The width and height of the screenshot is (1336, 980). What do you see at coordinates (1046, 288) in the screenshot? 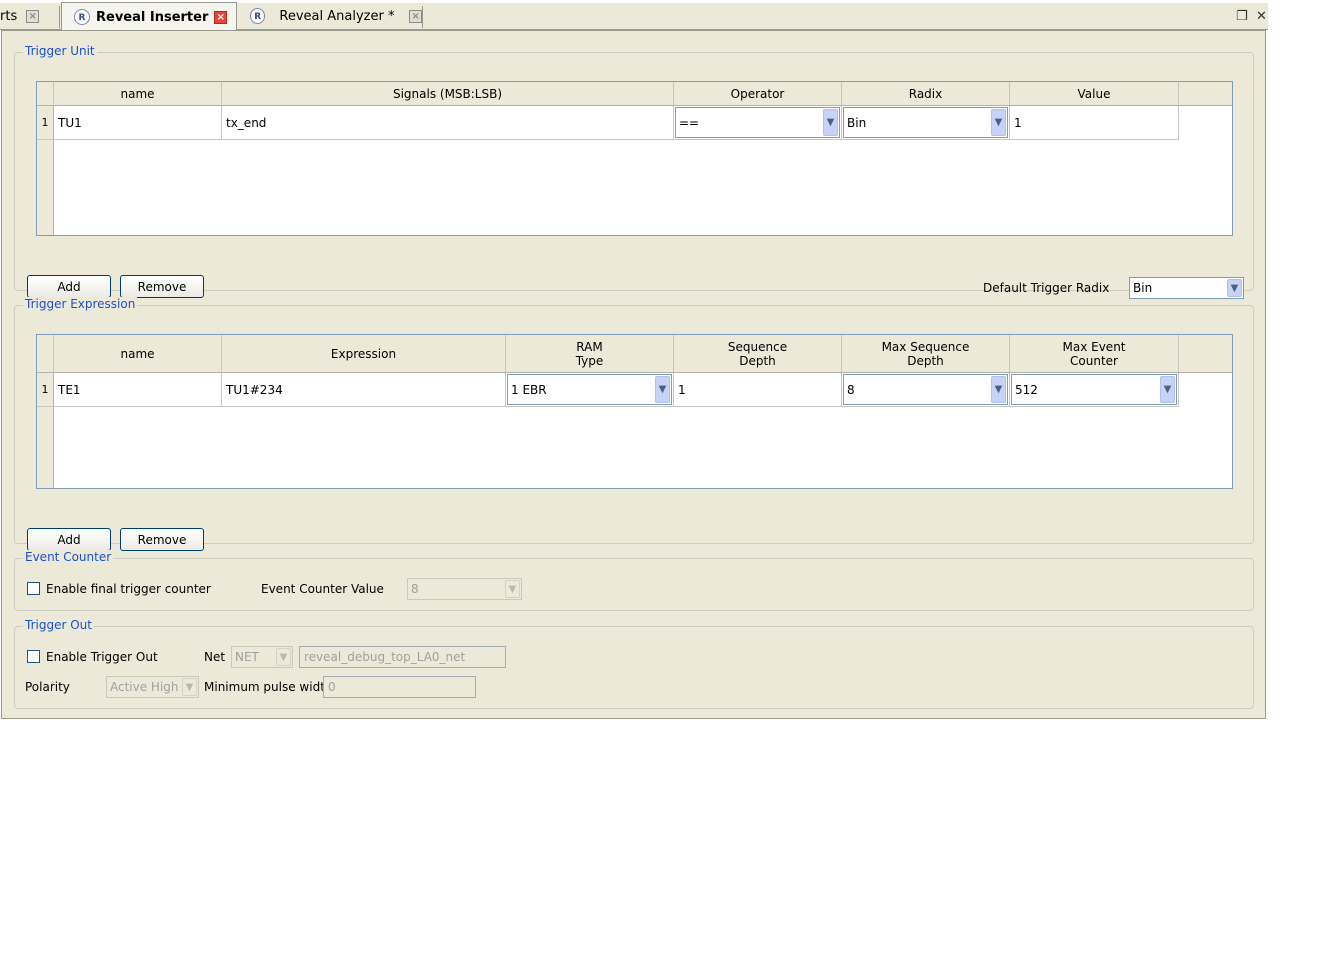
I see `default-trigger-radix-label: Default Trigger Radix` at bounding box center [1046, 288].